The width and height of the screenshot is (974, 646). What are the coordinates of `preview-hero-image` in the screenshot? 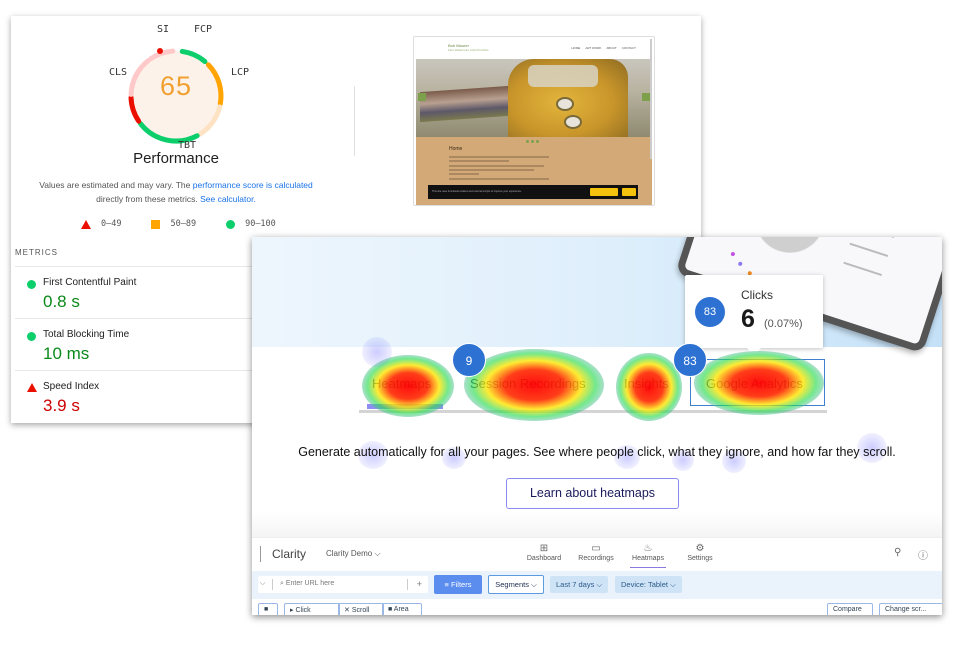 It's located at (534, 98).